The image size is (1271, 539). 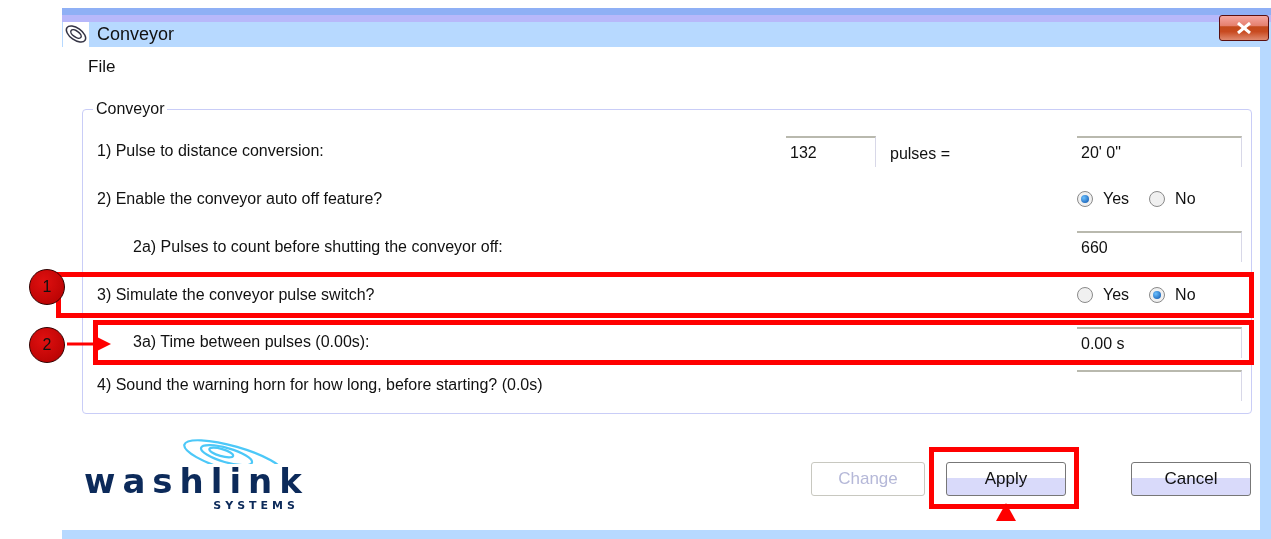 What do you see at coordinates (1159, 385) in the screenshot?
I see `input-field` at bounding box center [1159, 385].